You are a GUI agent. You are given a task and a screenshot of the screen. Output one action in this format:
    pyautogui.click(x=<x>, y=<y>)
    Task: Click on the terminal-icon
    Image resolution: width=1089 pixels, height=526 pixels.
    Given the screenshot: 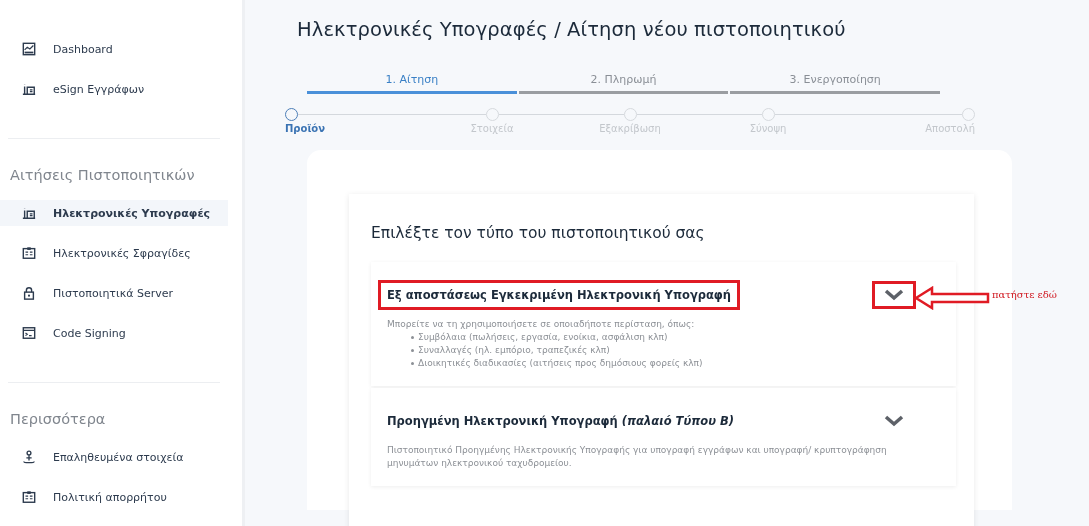 What is the action you would take?
    pyautogui.click(x=29, y=333)
    